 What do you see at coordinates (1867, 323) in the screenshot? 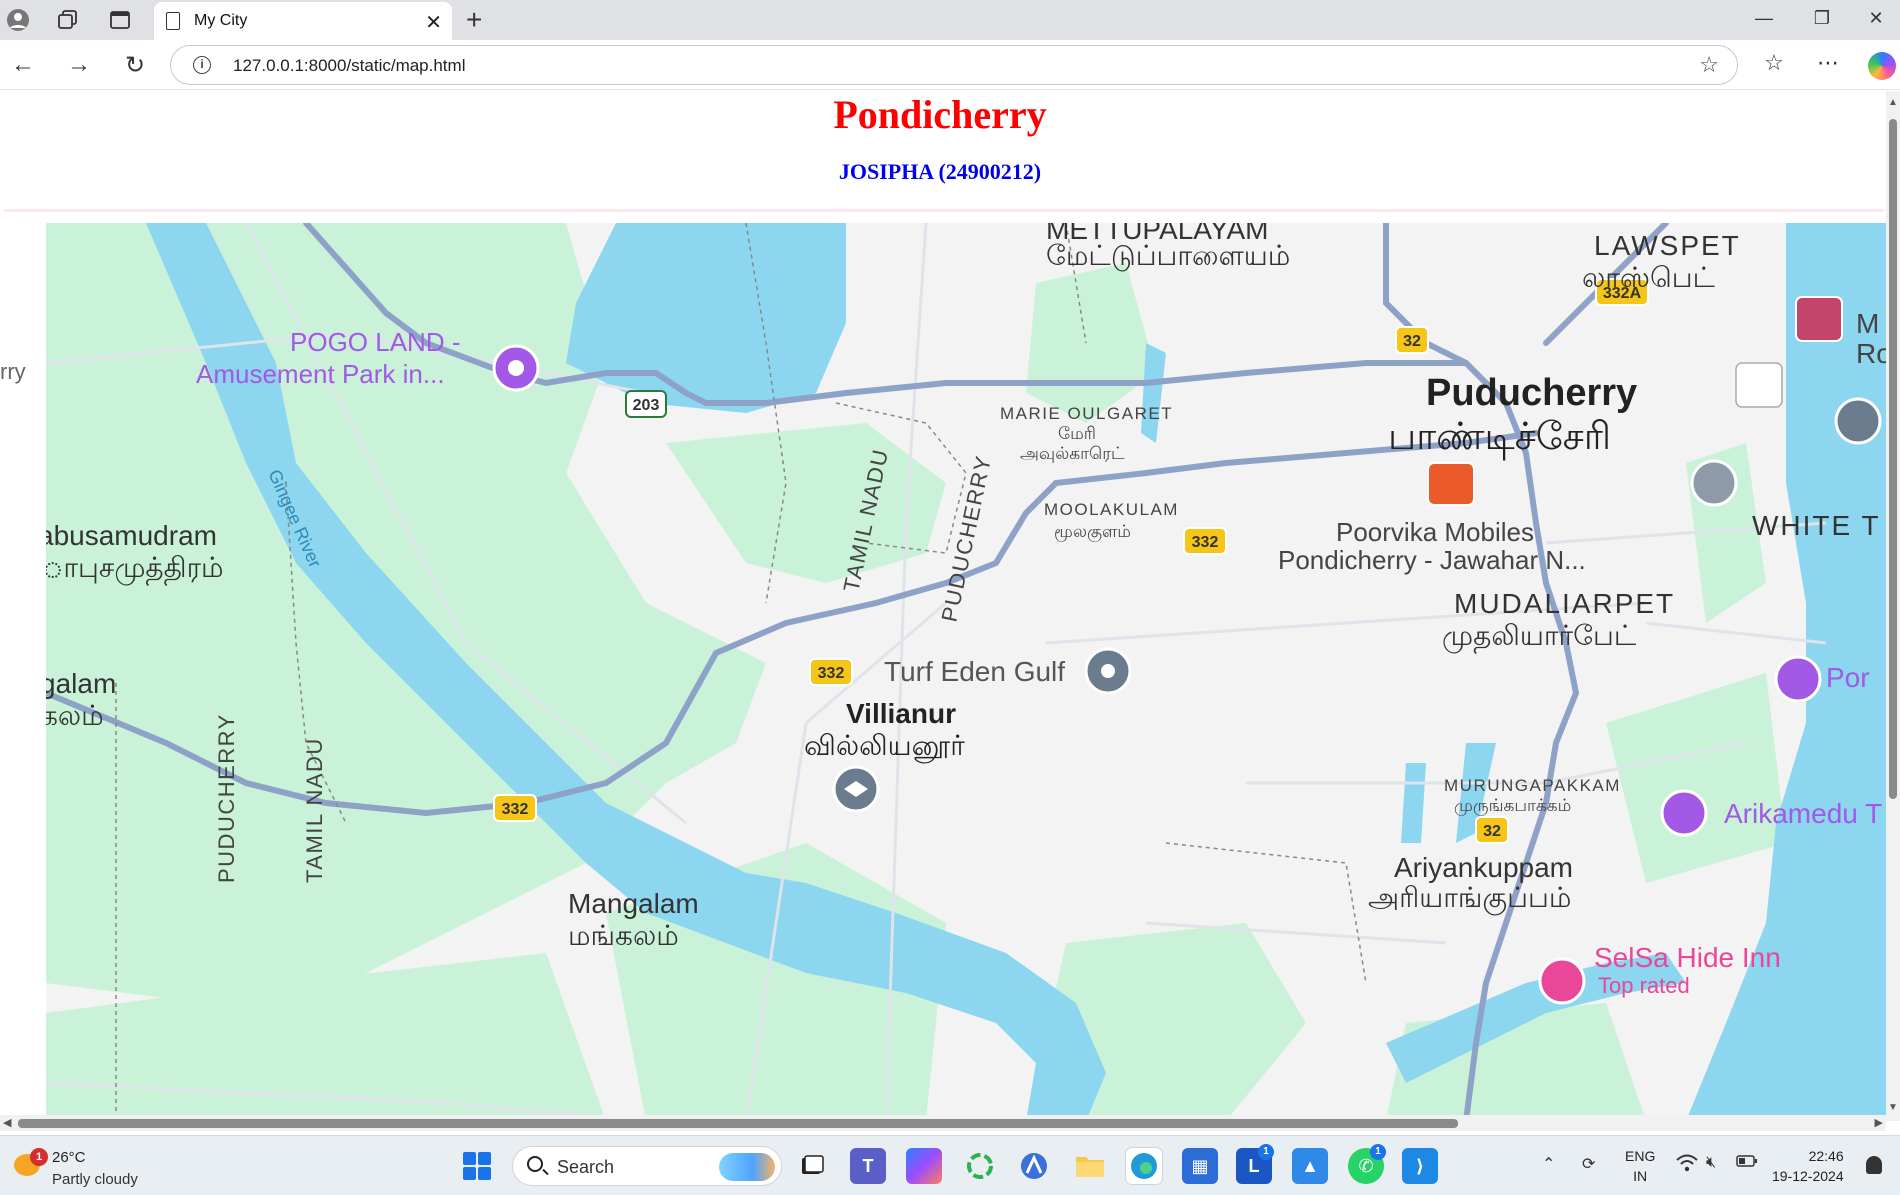
I see `label-mr-1: M` at bounding box center [1867, 323].